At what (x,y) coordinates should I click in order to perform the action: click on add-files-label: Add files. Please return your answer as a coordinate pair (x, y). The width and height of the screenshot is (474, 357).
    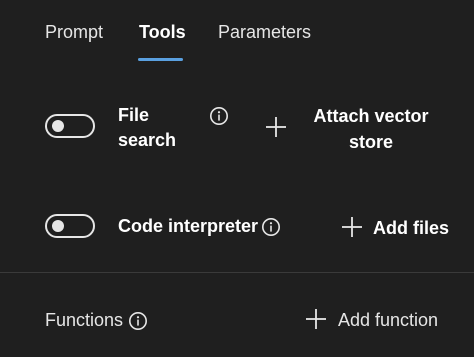
    Looking at the image, I should click on (411, 228).